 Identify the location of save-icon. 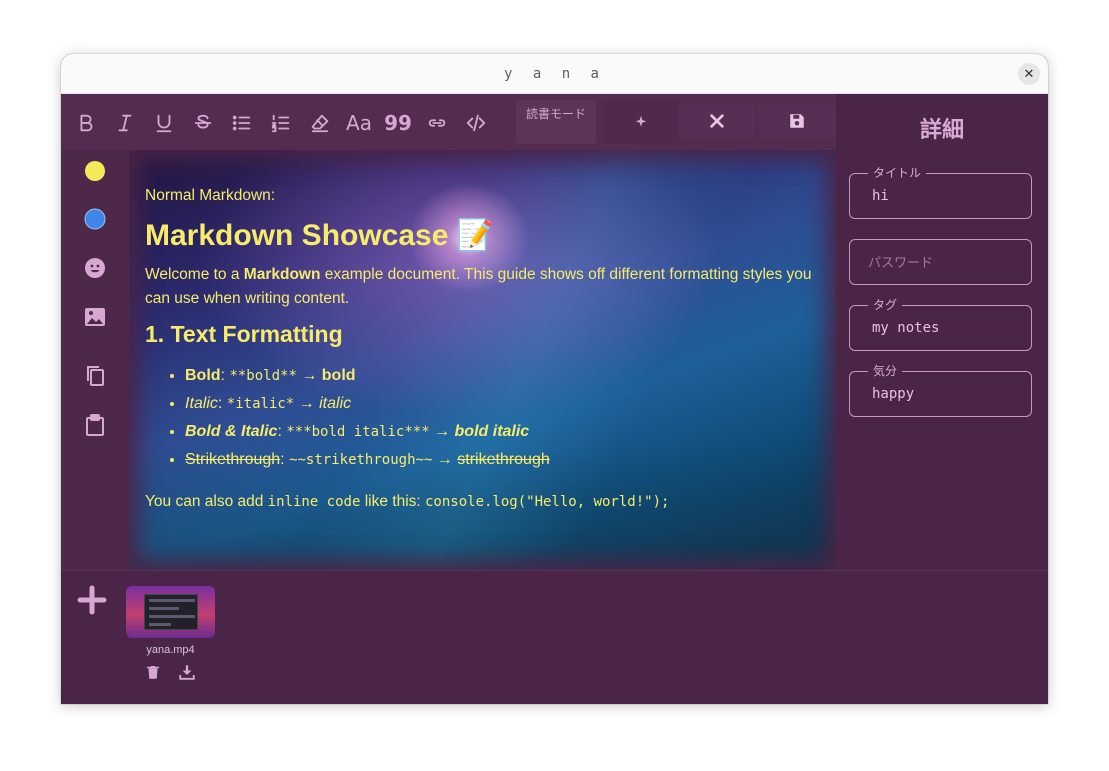
(797, 121).